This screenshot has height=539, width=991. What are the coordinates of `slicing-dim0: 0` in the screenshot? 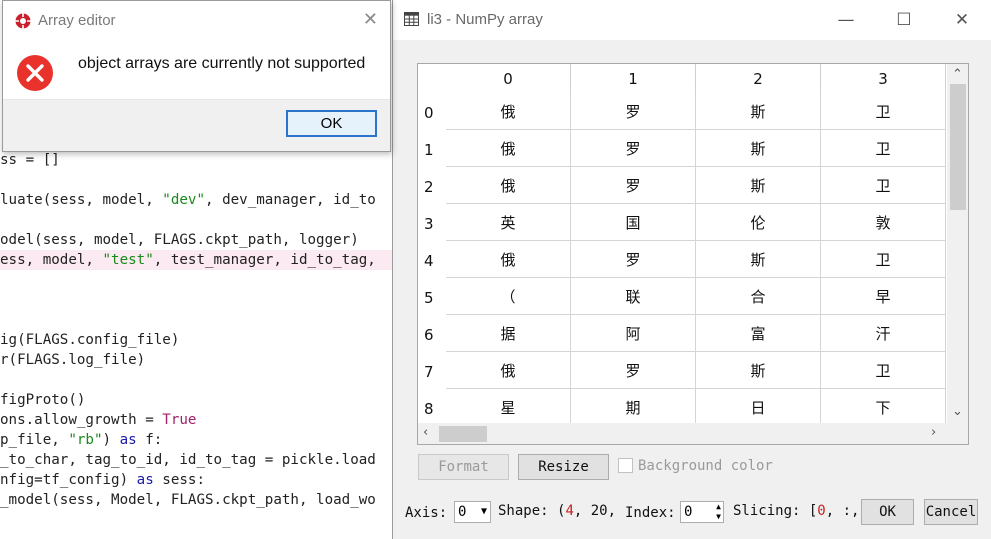 It's located at (821, 511).